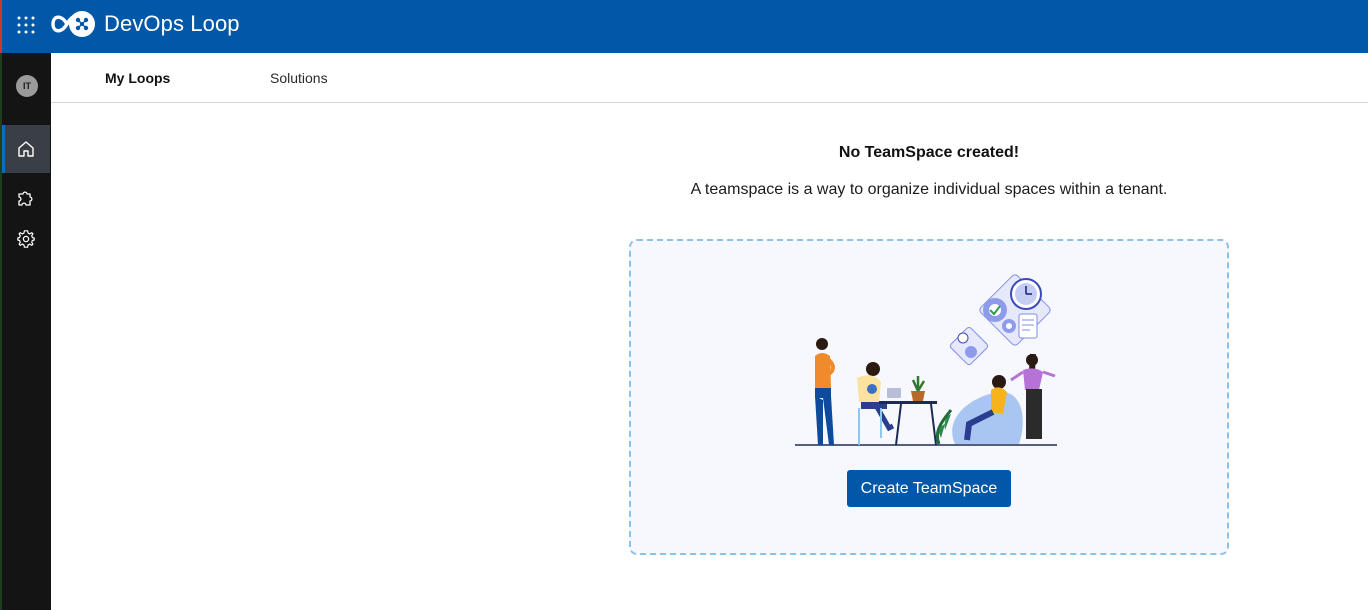 Image resolution: width=1368 pixels, height=610 pixels. I want to click on top-header-bar: DevOps Loop, so click(684, 26).